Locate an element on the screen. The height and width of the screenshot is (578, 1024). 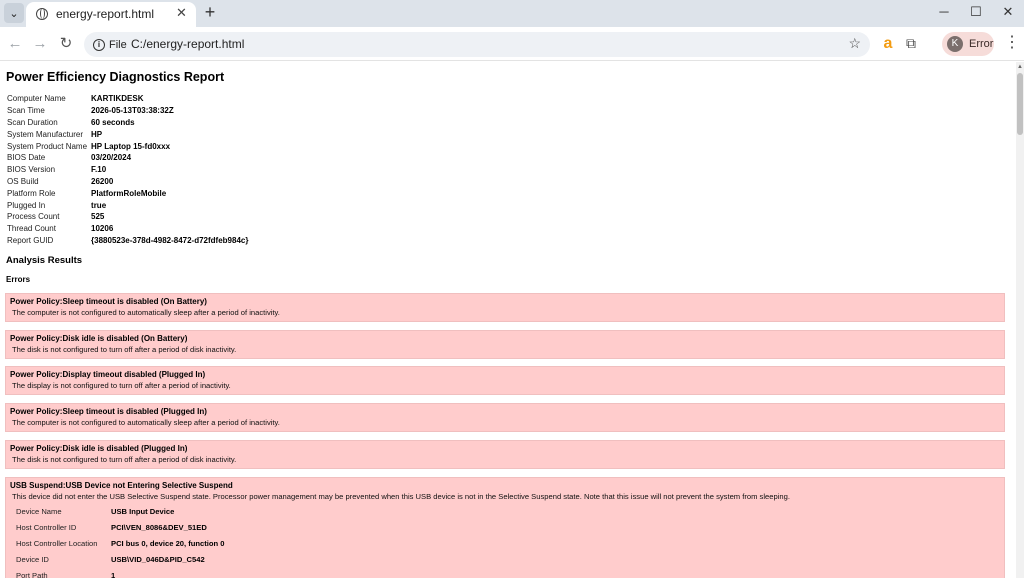
table-row: System Product Name HP Laptop 15-fd0xxx is located at coordinates (127, 146).